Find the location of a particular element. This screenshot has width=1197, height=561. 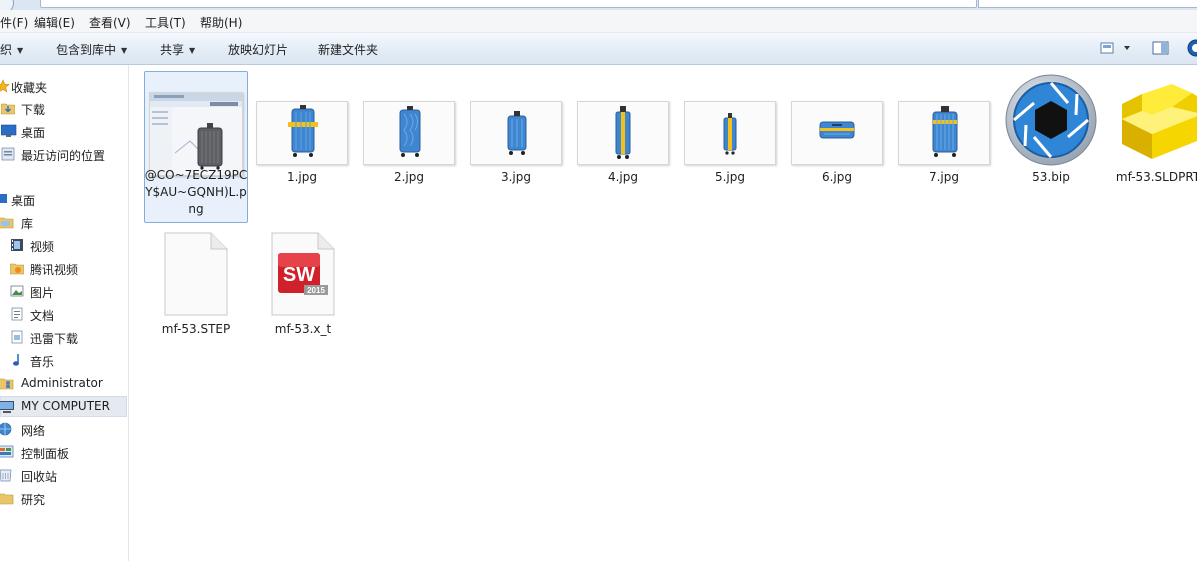

nav-item-control-panel: 控制面板 is located at coordinates (63, 452).